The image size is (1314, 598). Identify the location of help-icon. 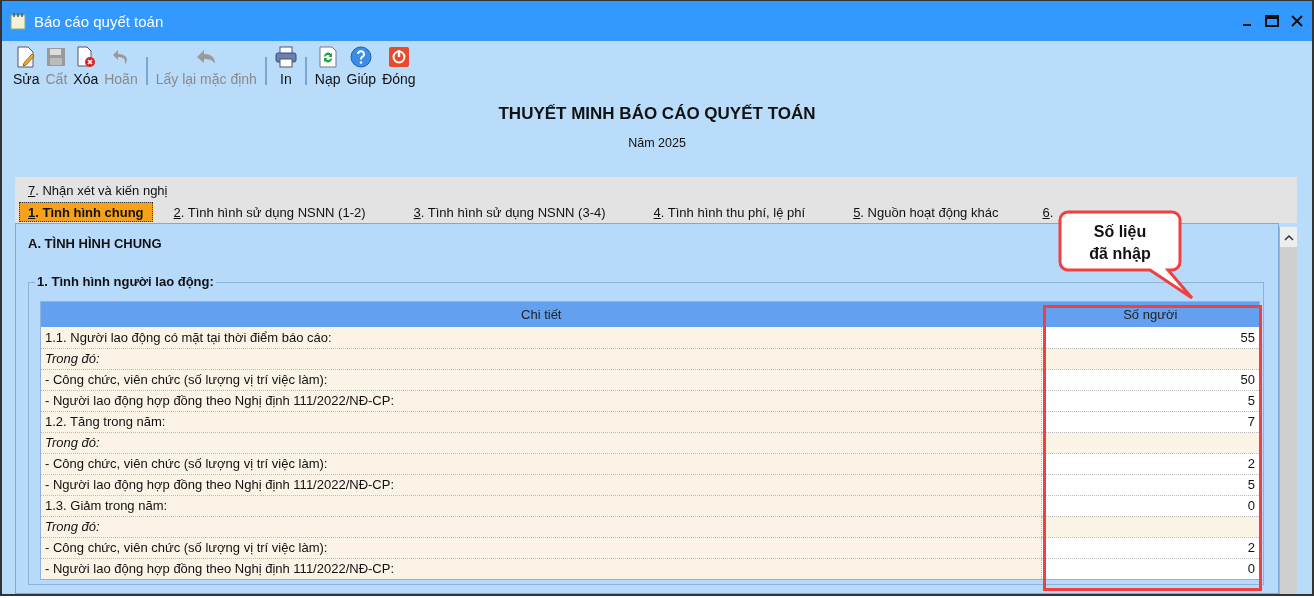
(361, 57).